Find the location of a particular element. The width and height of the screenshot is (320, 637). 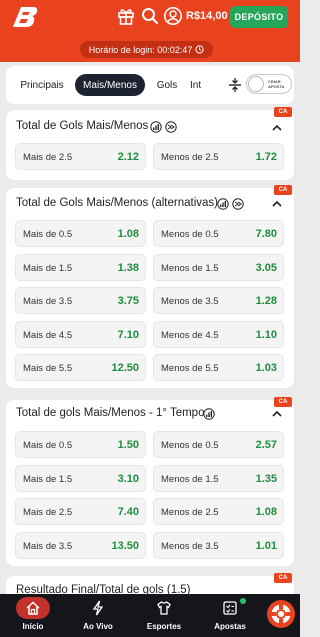

user-icon is located at coordinates (173, 16).